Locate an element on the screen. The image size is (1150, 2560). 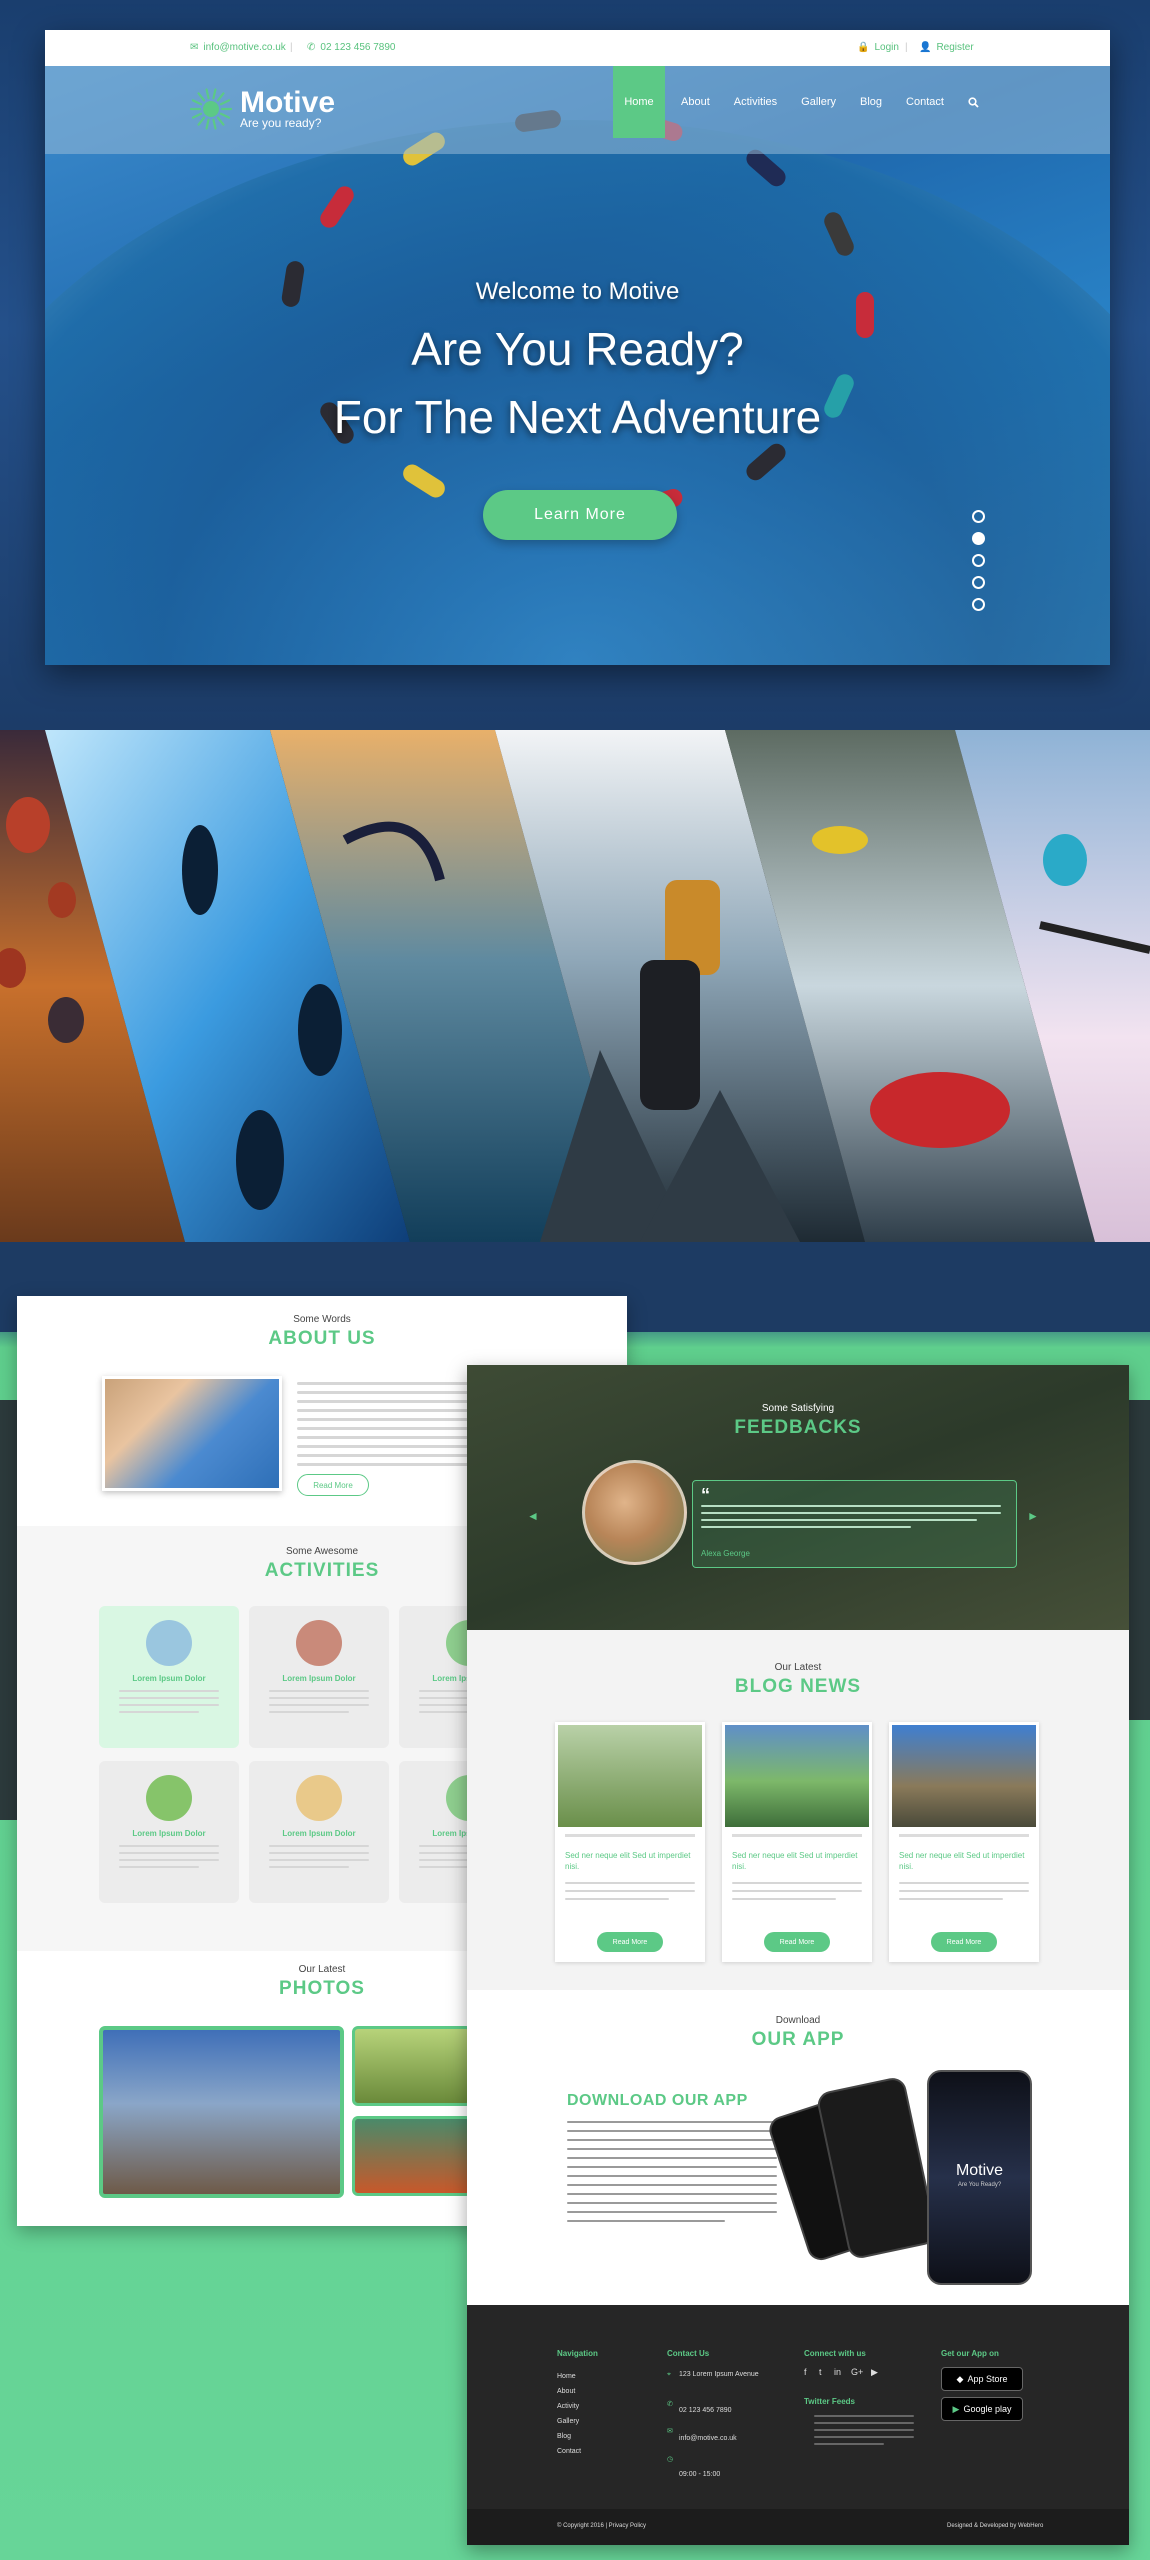
arrow-right-icon: ► is located at coordinates (1033, 1516).